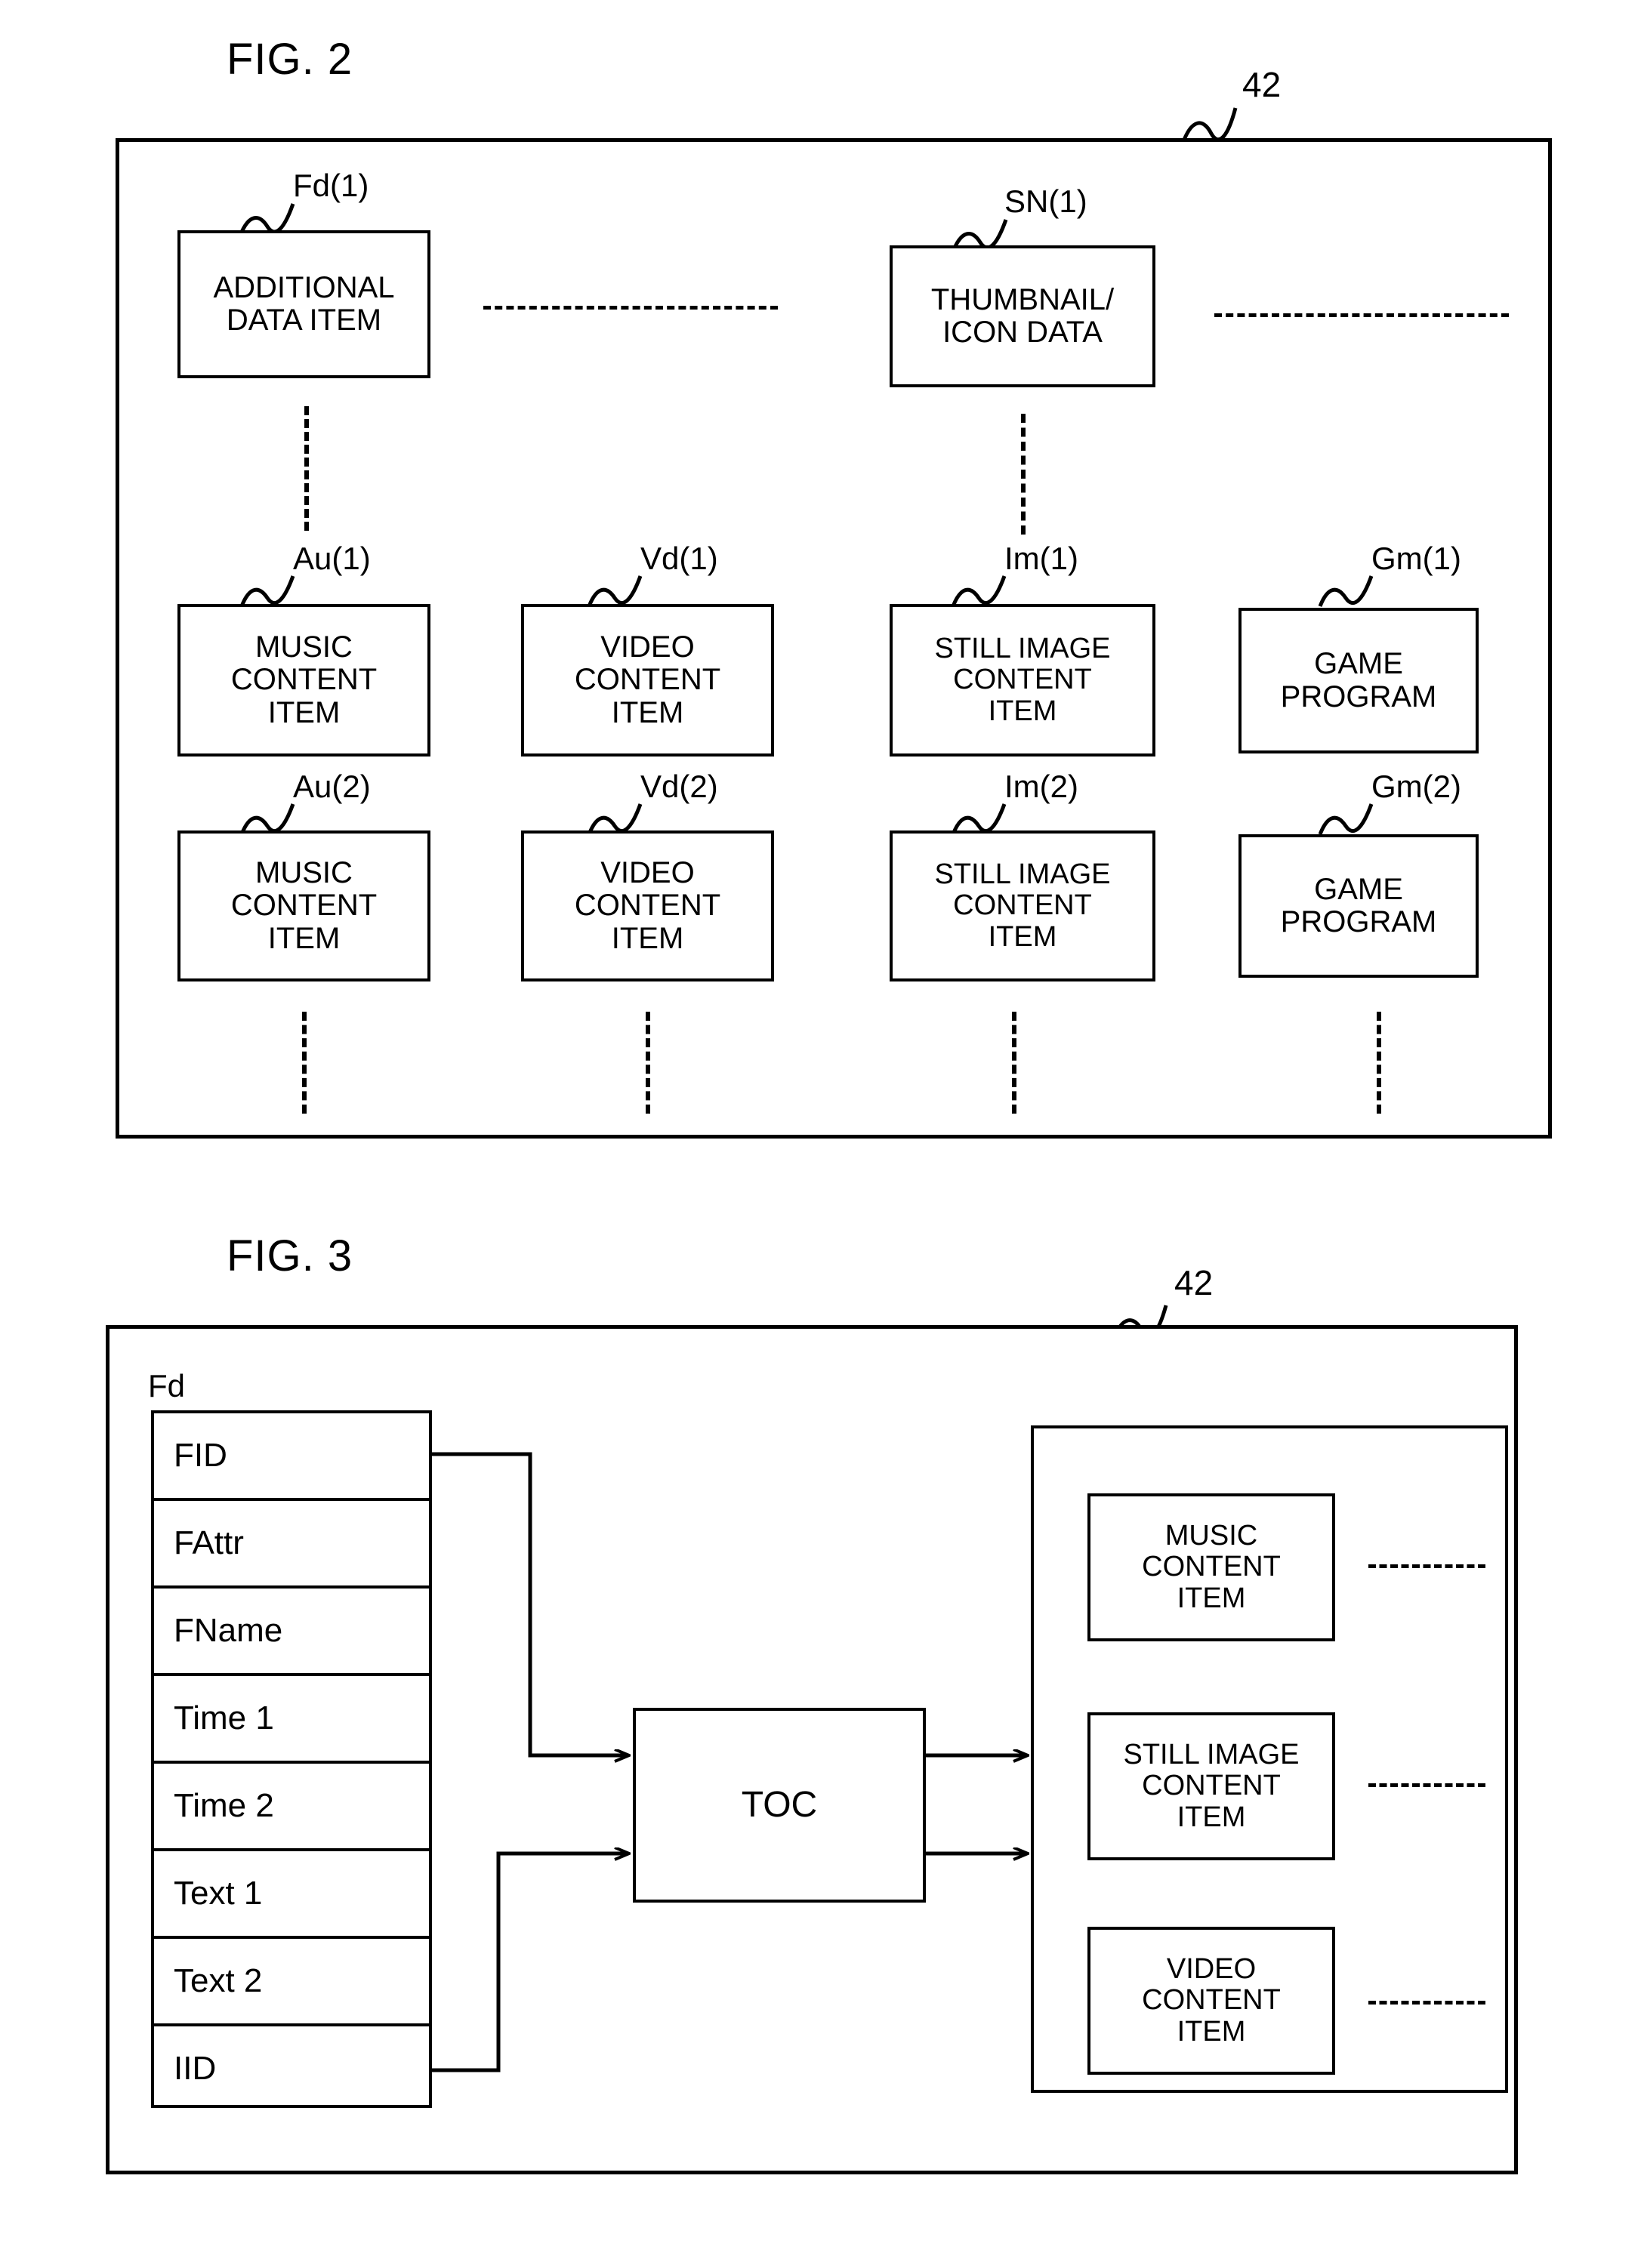  I want to click on wire-fid-to-toc, so click(530, 1603).